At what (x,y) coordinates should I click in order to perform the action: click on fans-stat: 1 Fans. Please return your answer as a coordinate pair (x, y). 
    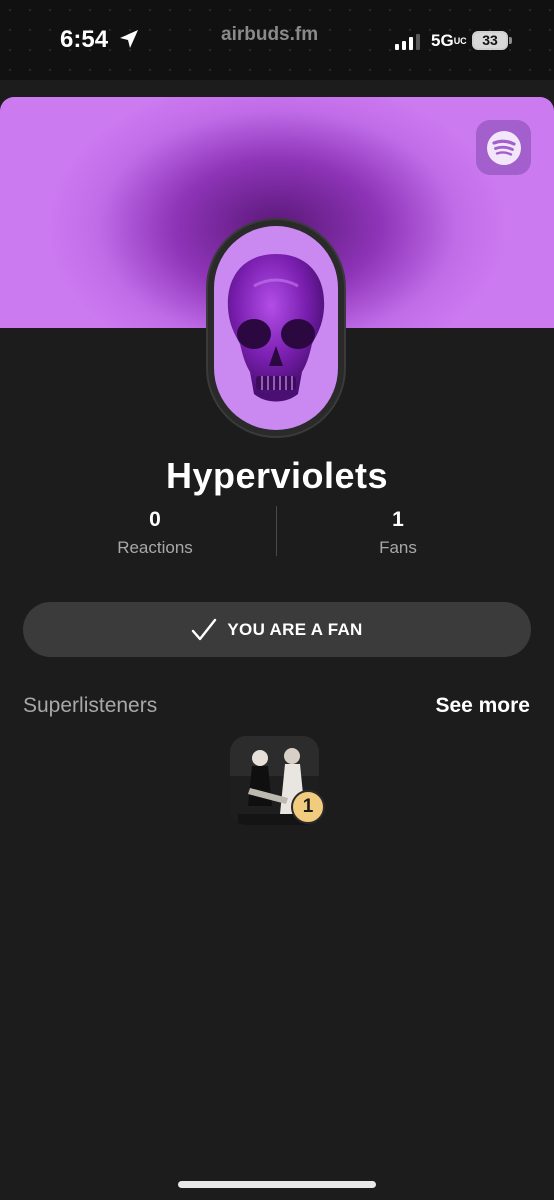
    Looking at the image, I should click on (398, 533).